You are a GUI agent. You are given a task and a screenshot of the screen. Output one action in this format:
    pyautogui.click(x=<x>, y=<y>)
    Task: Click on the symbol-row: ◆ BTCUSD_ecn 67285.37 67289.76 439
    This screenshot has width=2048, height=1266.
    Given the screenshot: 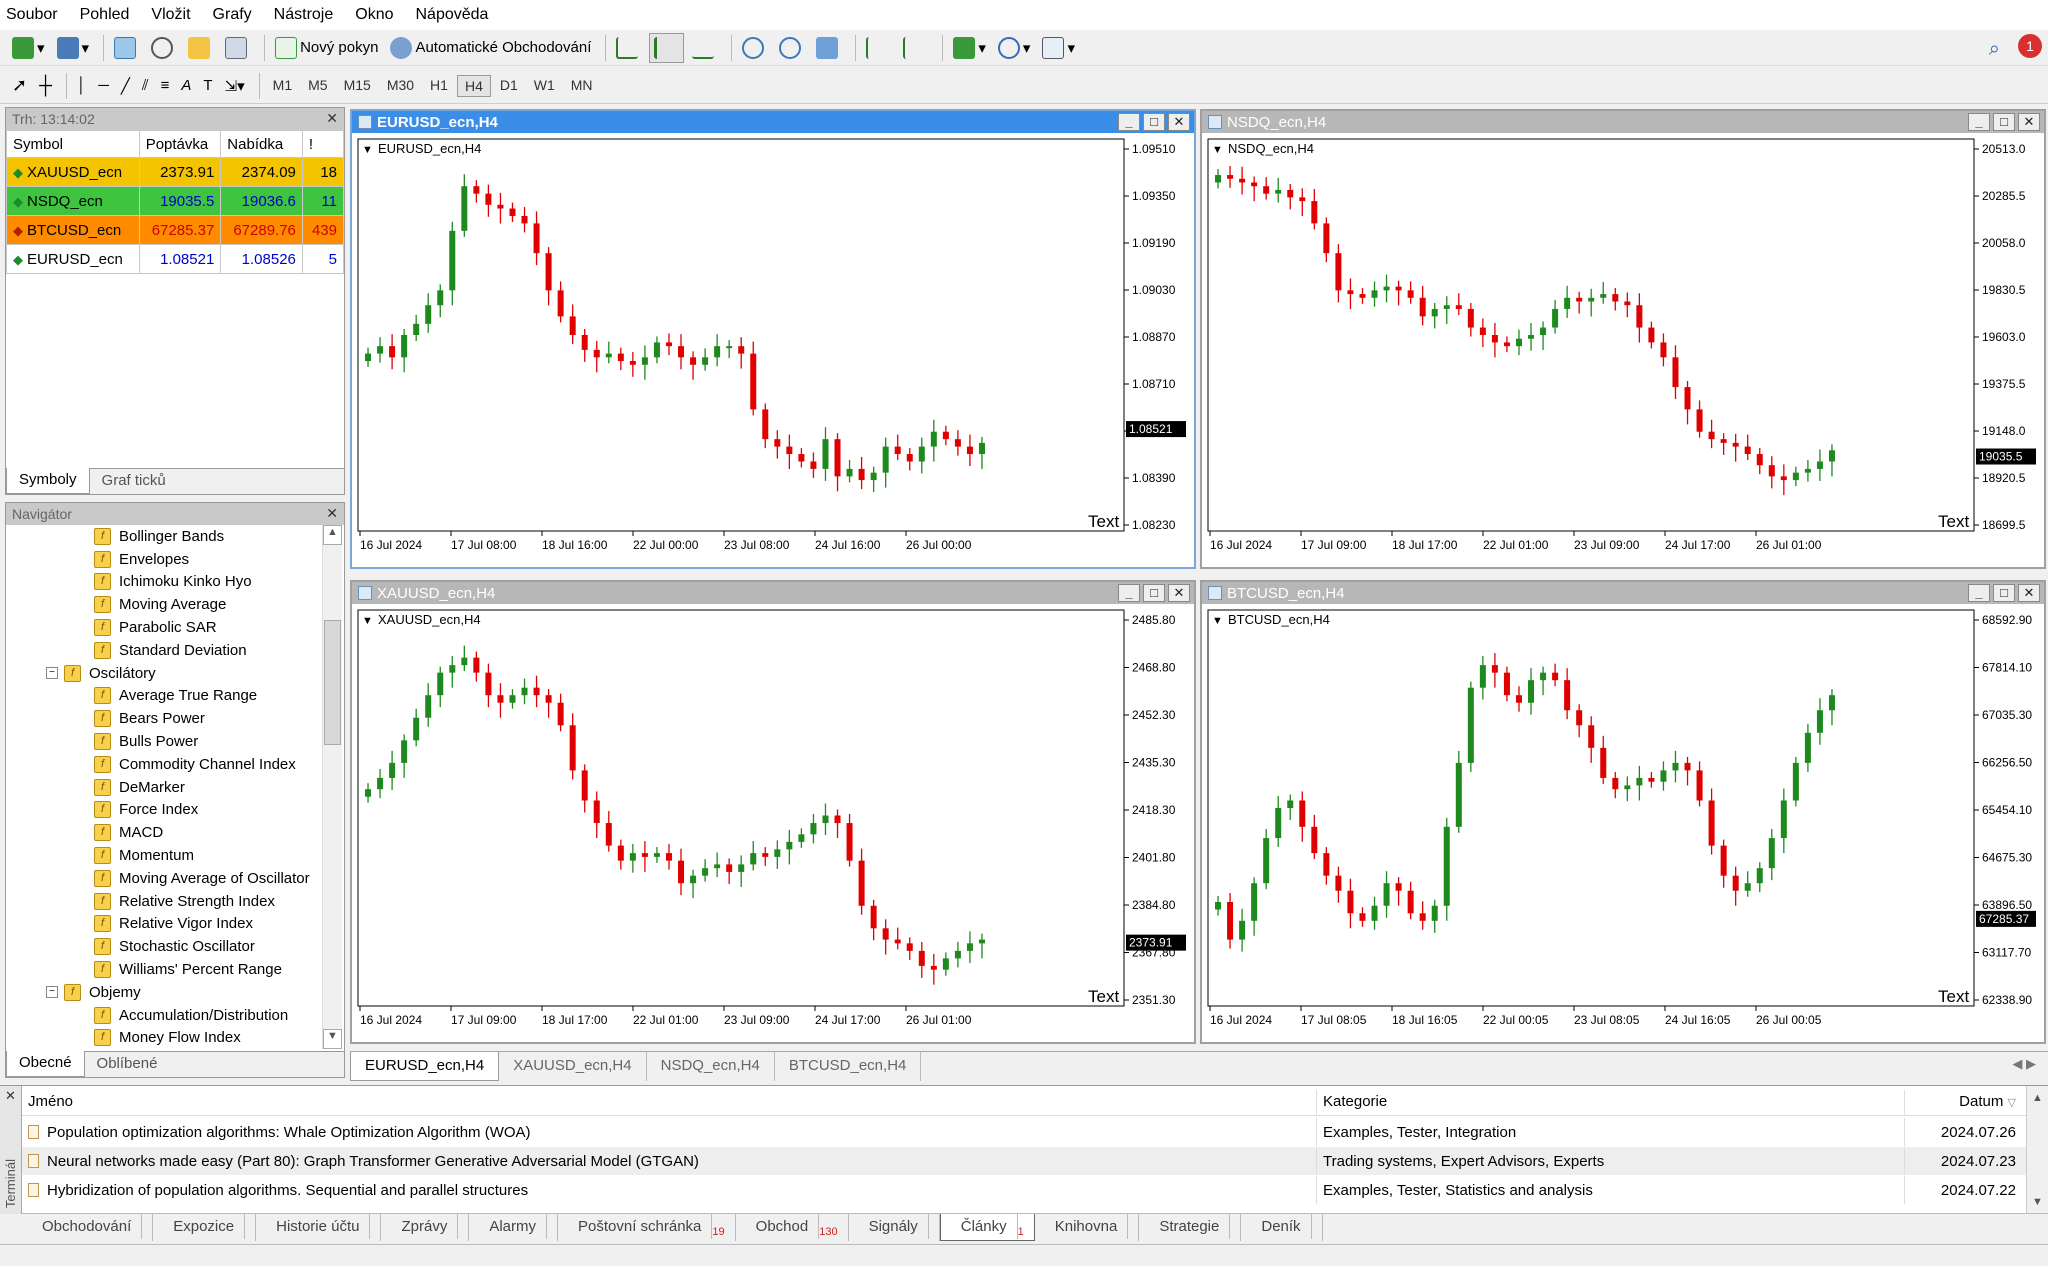 What is the action you would take?
    pyautogui.click(x=175, y=230)
    